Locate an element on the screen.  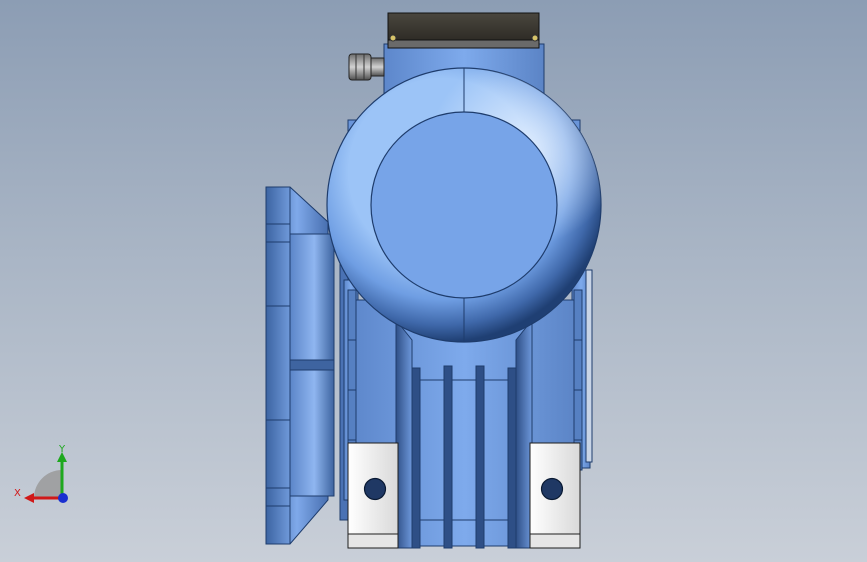
cable-gland is located at coordinates (366, 67).